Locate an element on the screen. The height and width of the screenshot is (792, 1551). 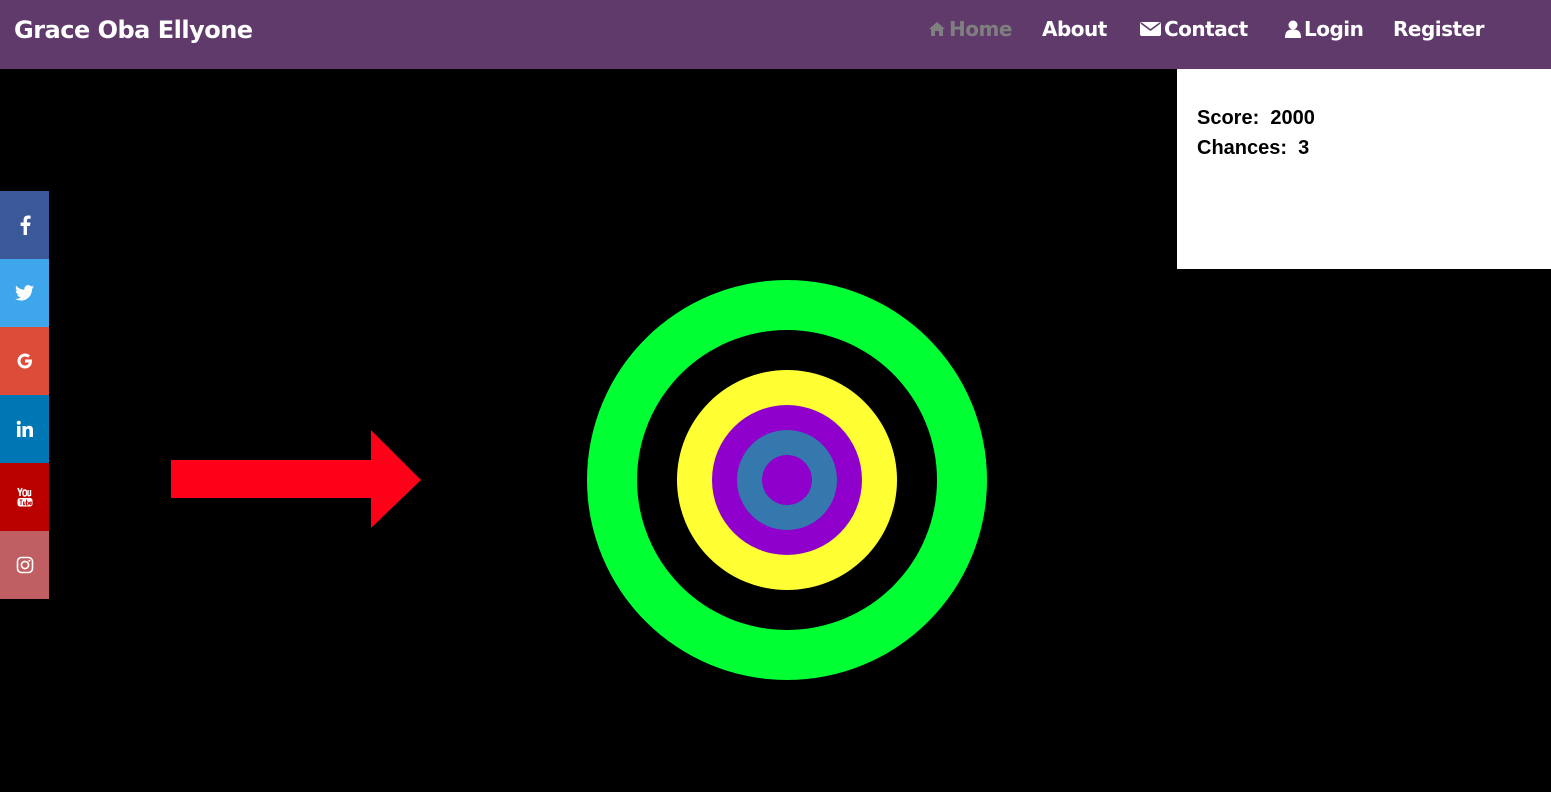
chances-line: Chances: 3 is located at coordinates (1253, 148).